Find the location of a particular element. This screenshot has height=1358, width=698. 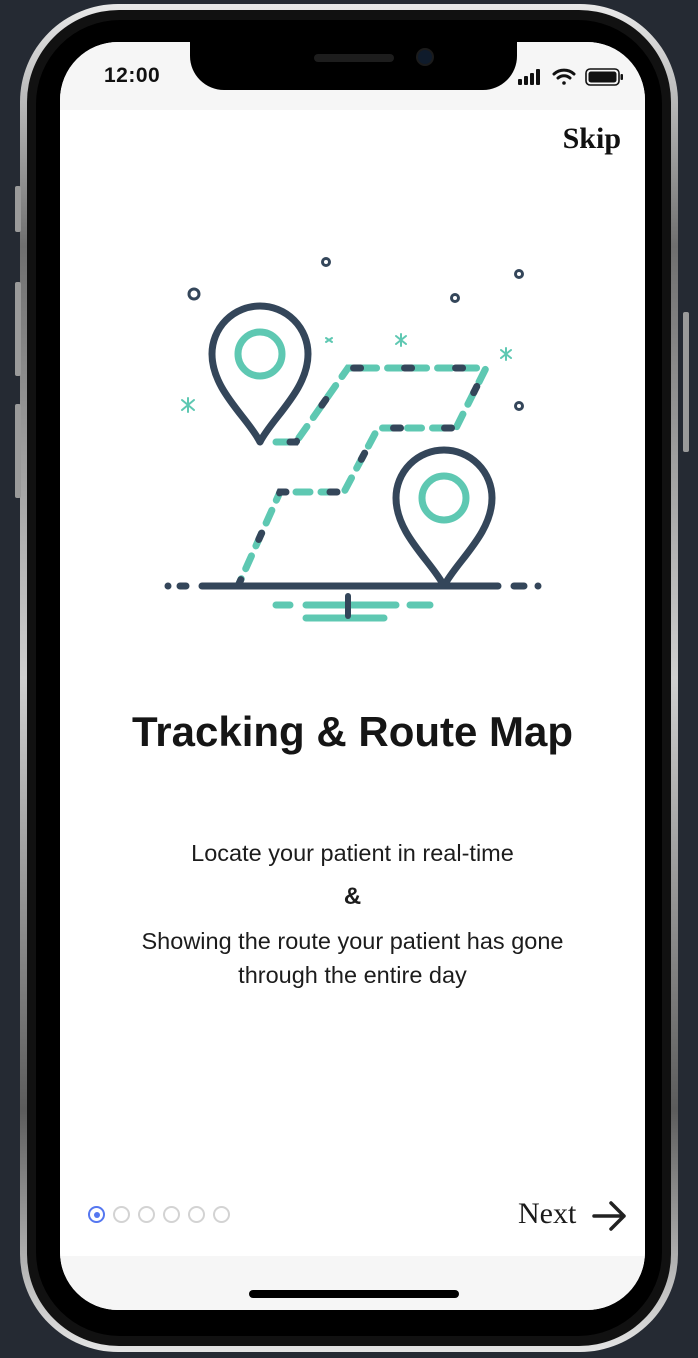

signal-icon is located at coordinates (529, 77).